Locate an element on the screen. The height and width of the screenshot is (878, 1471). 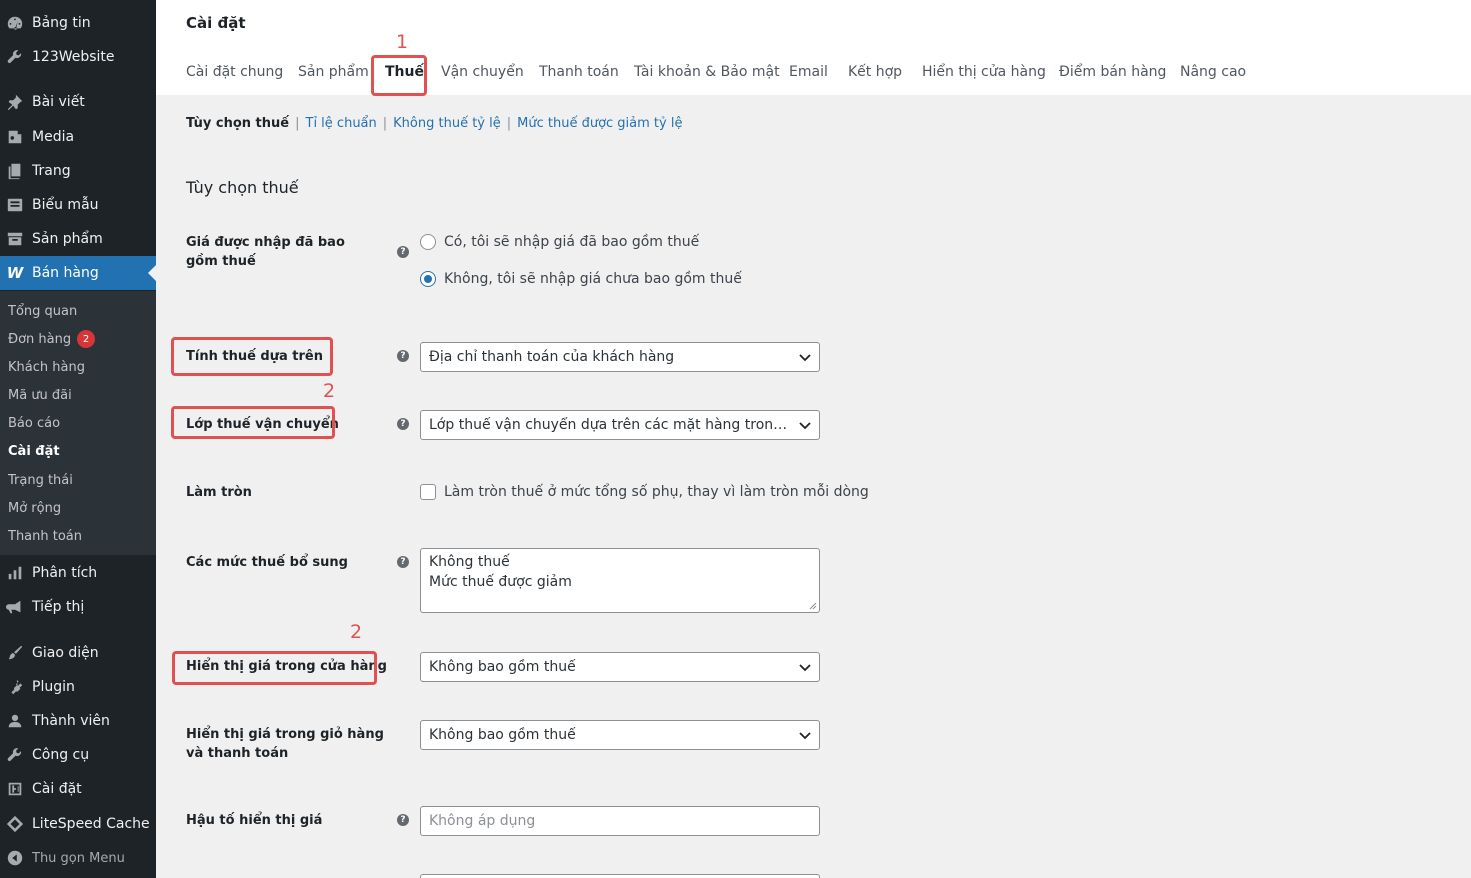
sidebar-item-woocommerce: W Bán hàng is located at coordinates (78, 273).